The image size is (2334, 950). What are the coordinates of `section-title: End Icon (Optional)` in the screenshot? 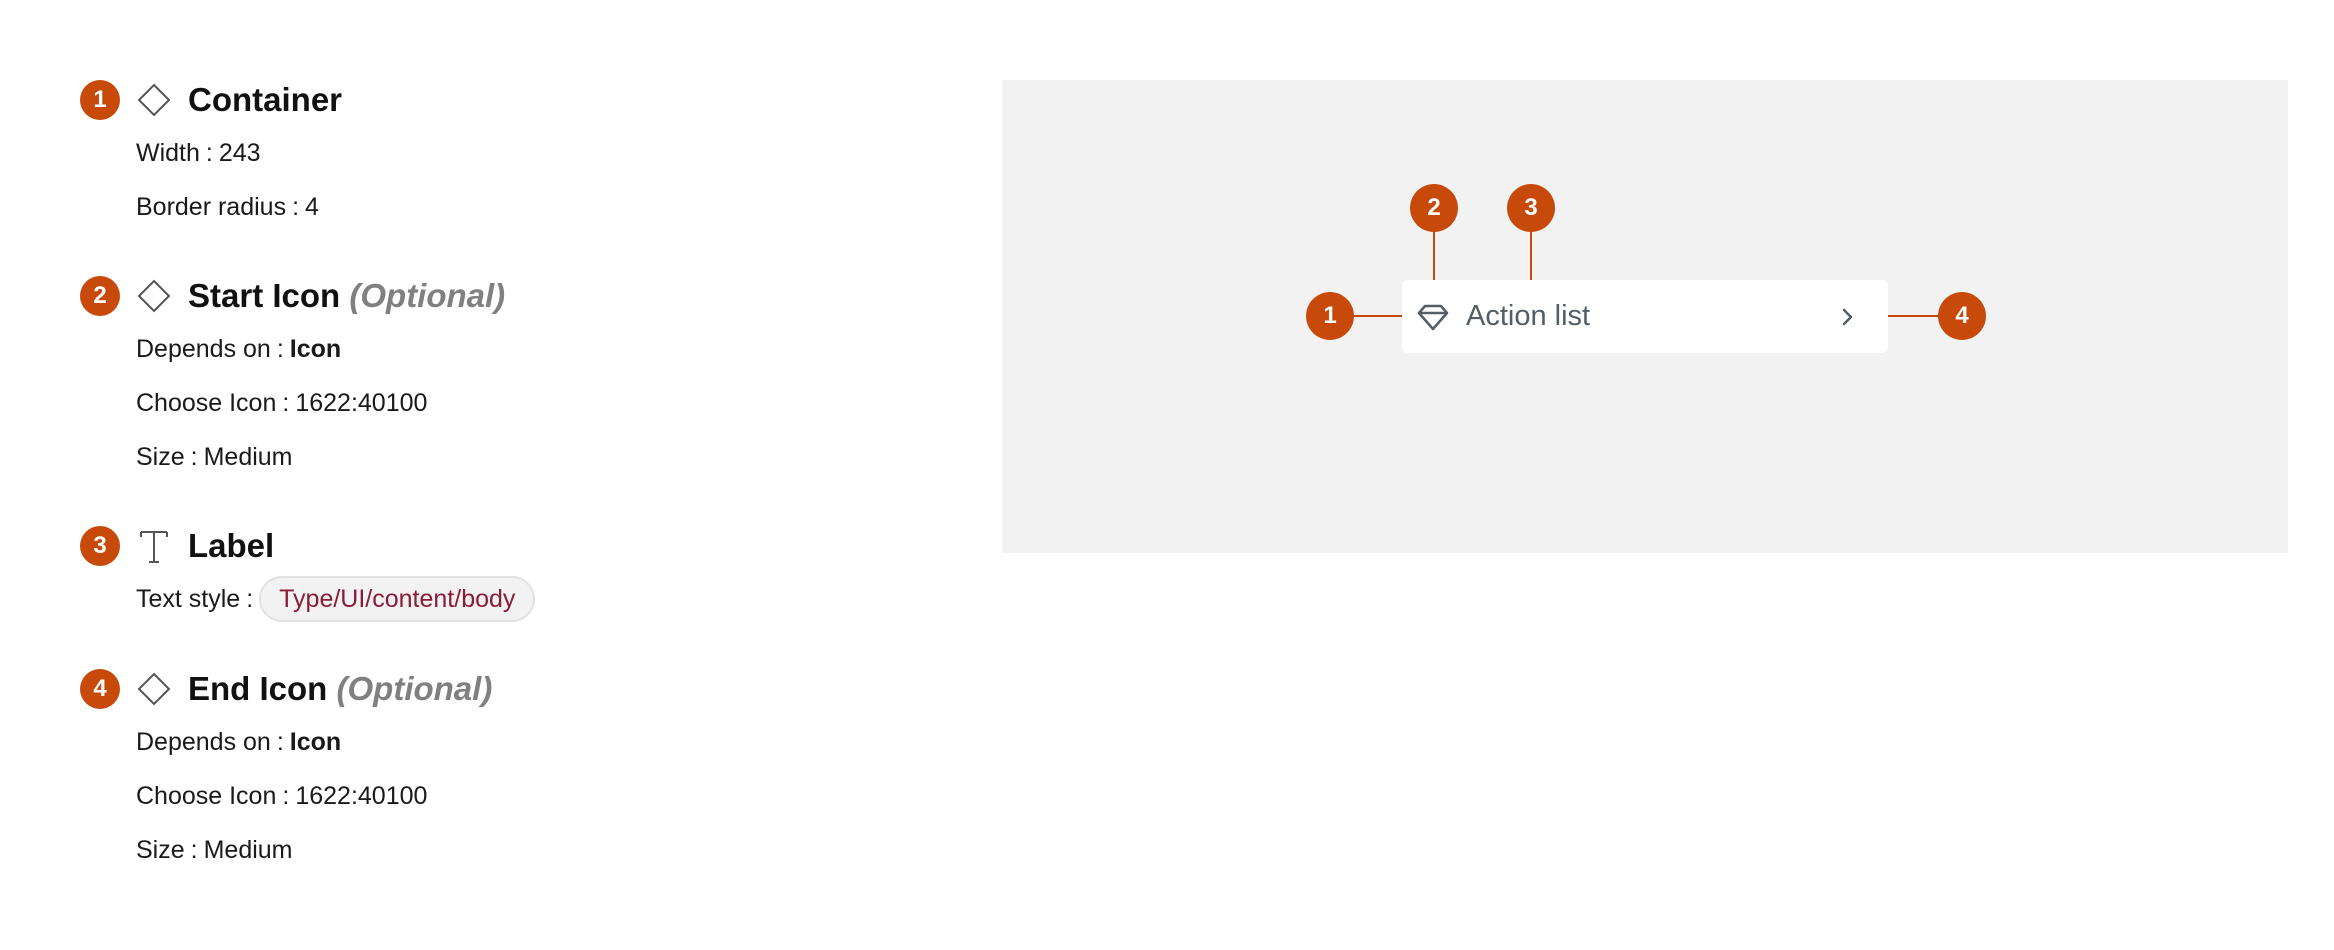 It's located at (340, 688).